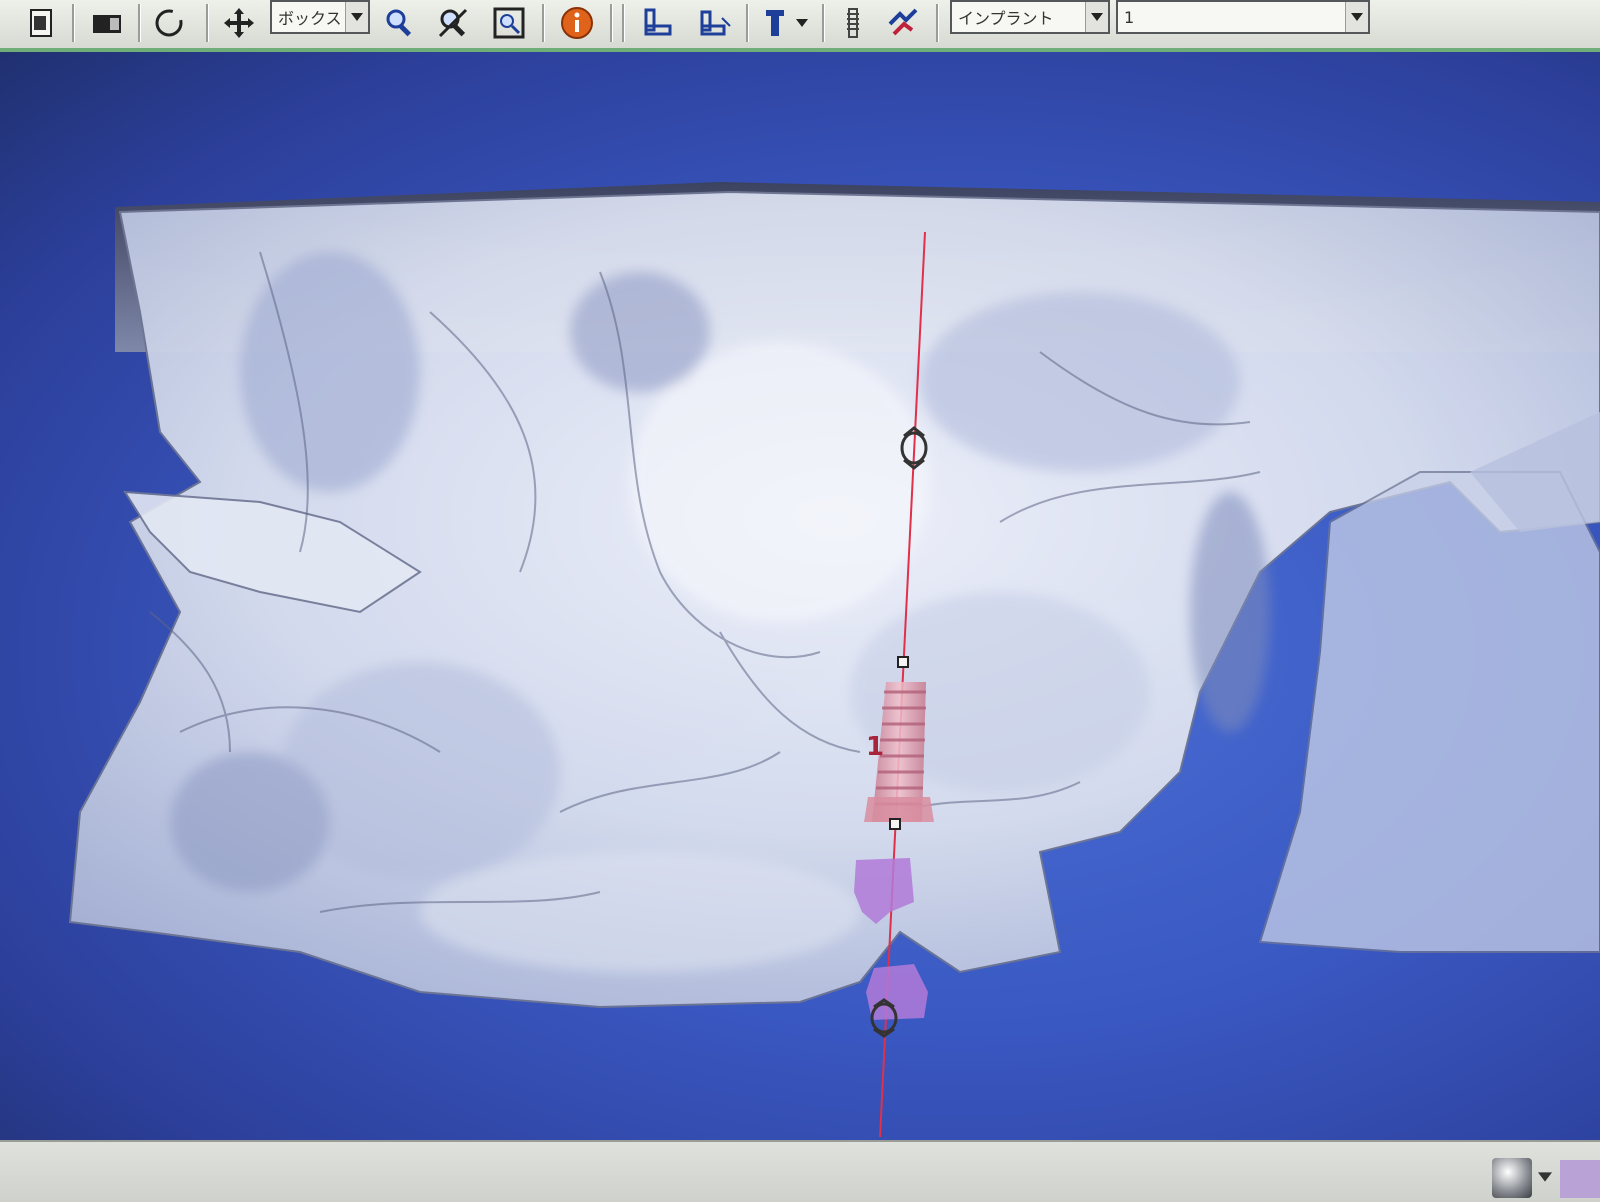  I want to click on toolbar: ボックス インプラント 1, so click(800, 26).